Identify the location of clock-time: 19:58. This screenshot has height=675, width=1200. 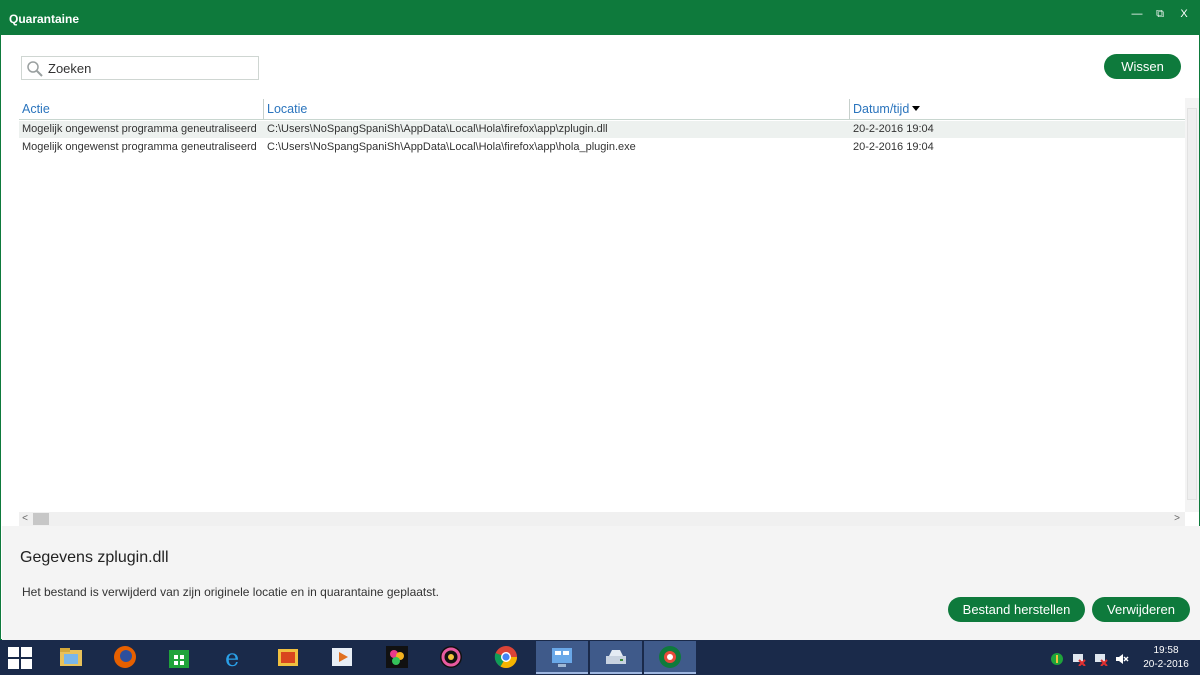
(1166, 650).